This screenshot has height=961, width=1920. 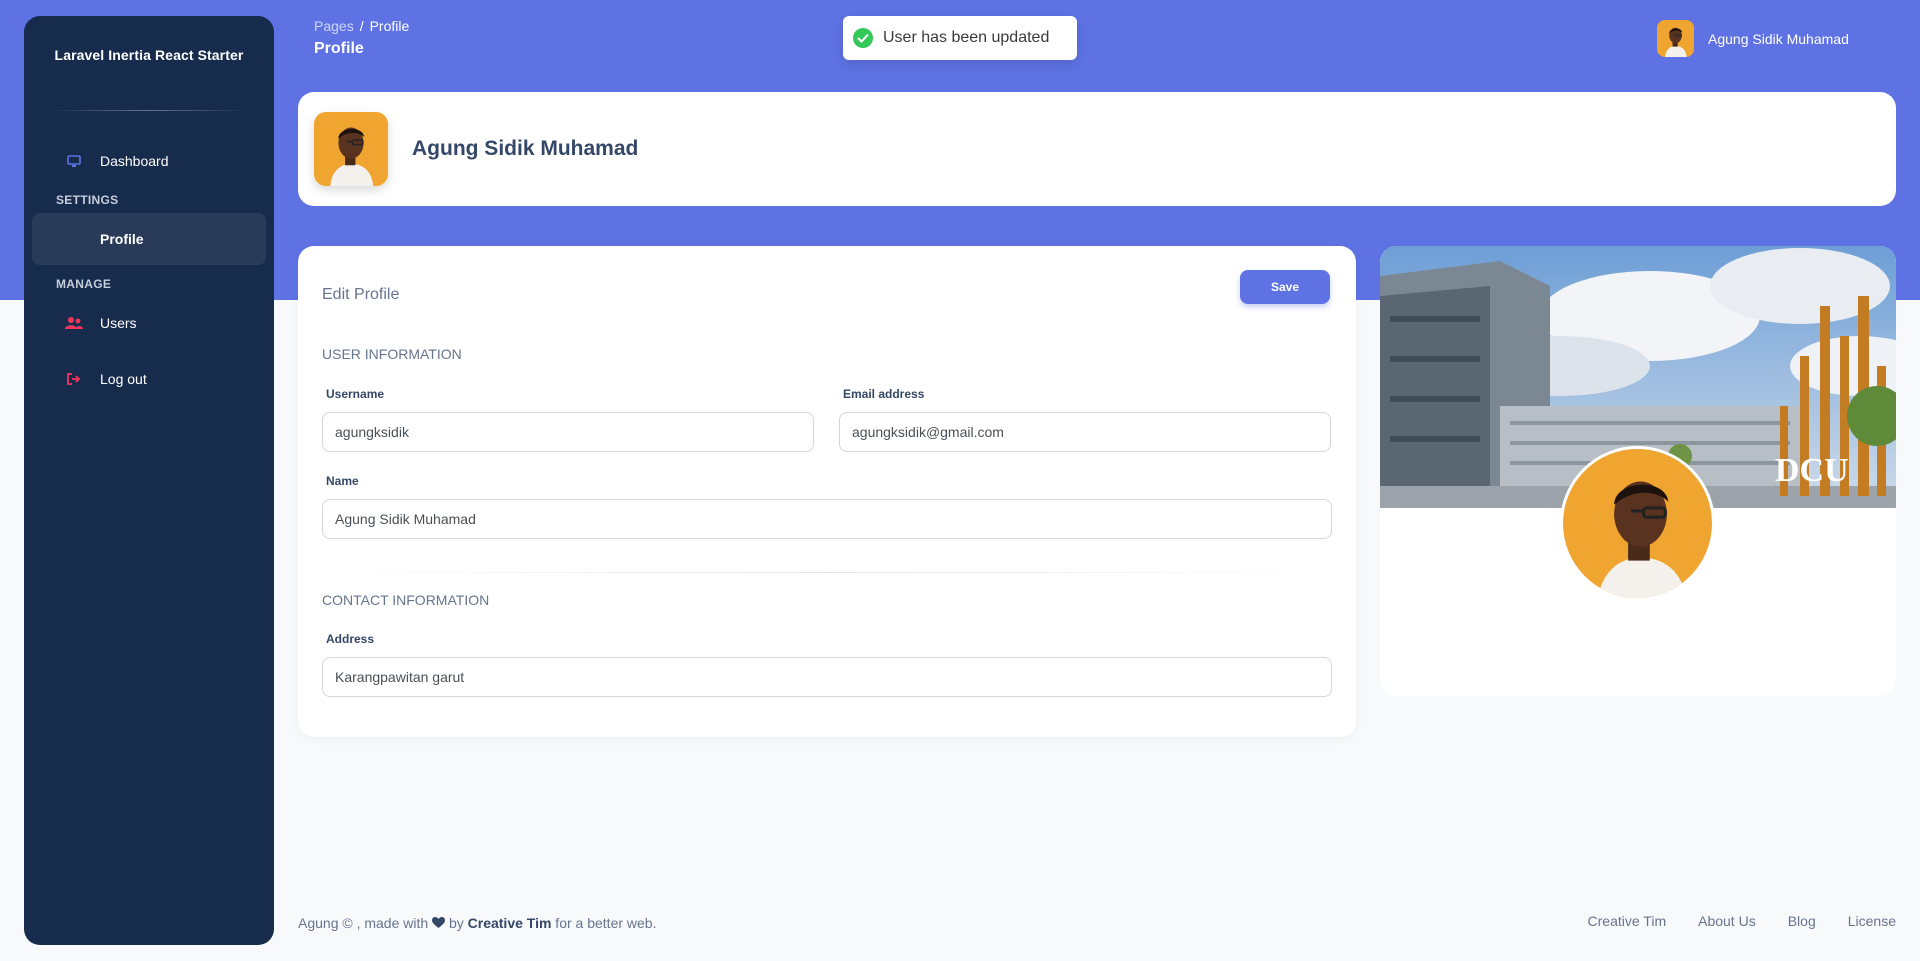 I want to click on section-contact-information: CONTACT INFORMATION, so click(x=406, y=600).